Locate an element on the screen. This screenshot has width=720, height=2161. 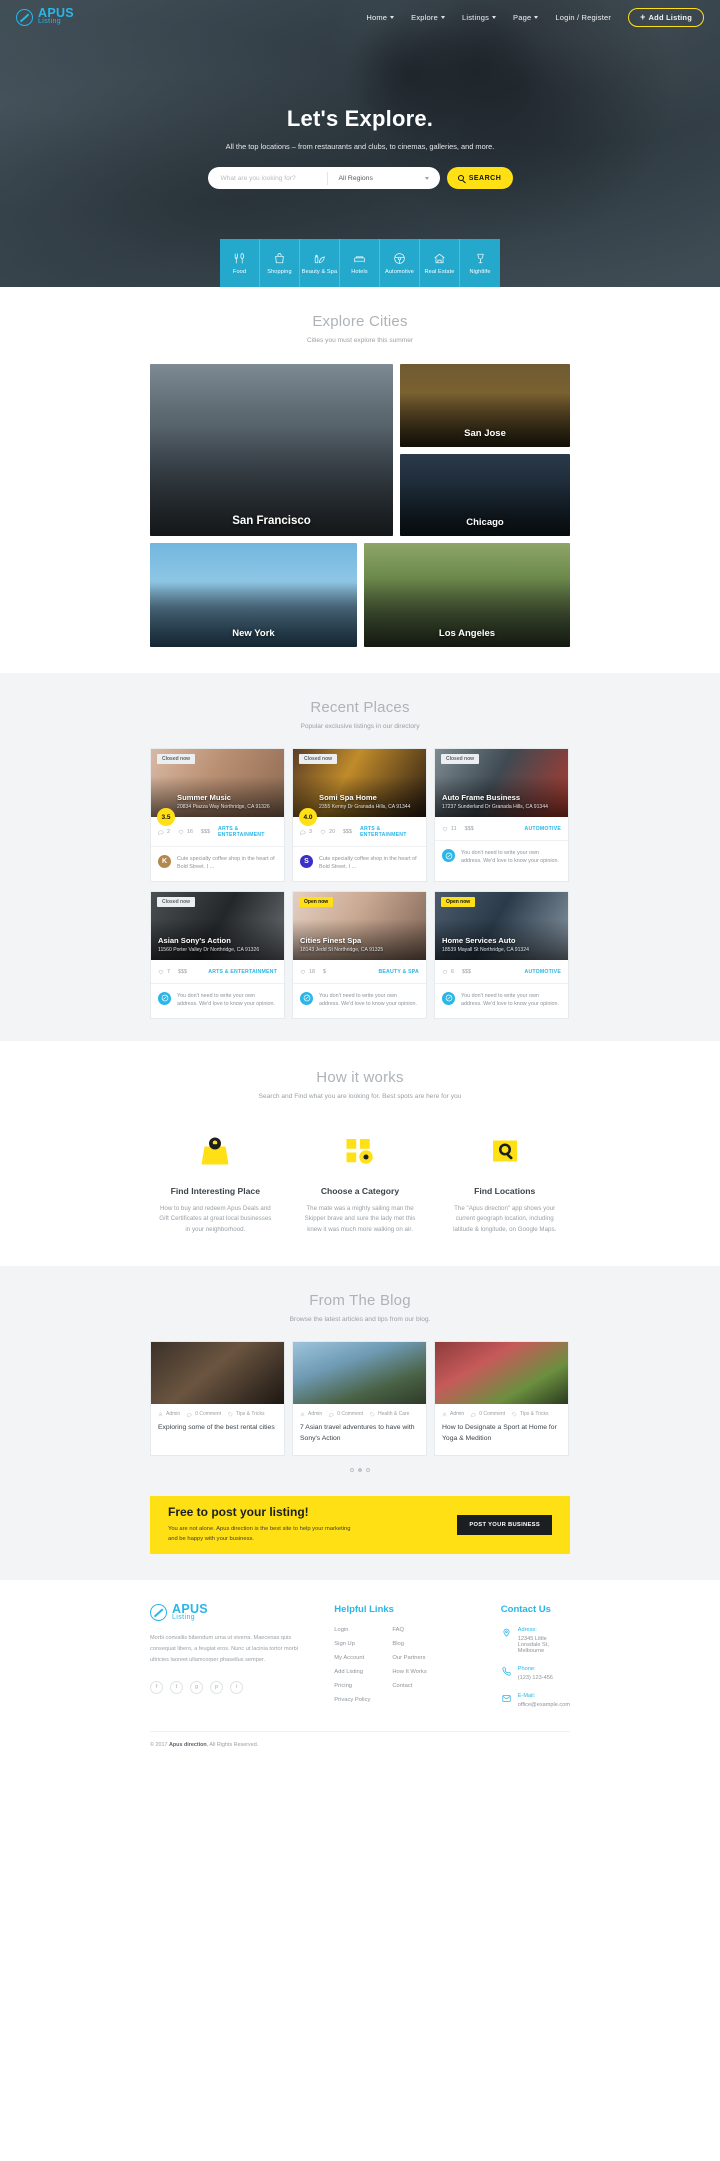
footer-heading-helpful: Helpful Links is located at coordinates (364, 1609).